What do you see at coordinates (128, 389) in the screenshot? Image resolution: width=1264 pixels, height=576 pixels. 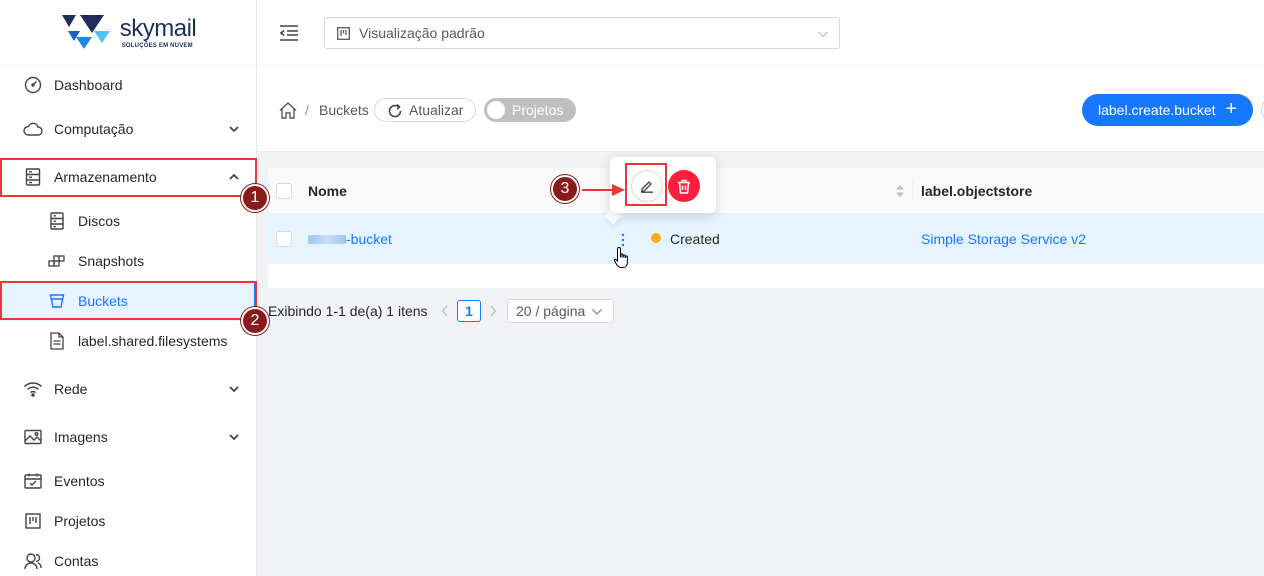 I see `sidebar-item-rede: Rede` at bounding box center [128, 389].